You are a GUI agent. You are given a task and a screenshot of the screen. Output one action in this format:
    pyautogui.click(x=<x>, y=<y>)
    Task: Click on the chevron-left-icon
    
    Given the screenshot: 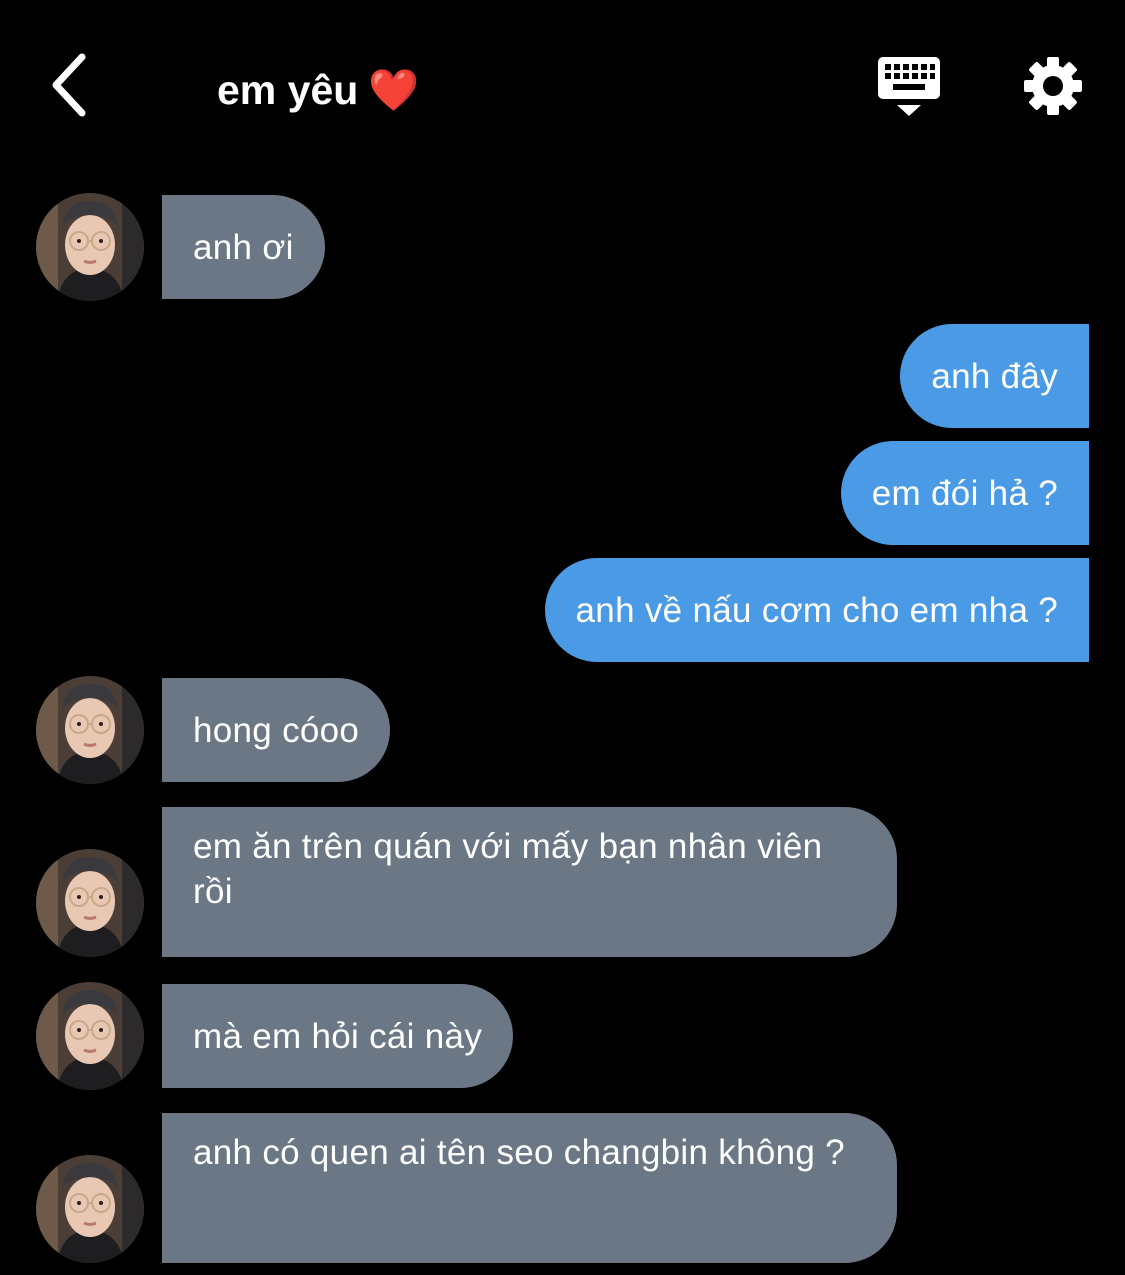 What is the action you would take?
    pyautogui.click(x=69, y=85)
    